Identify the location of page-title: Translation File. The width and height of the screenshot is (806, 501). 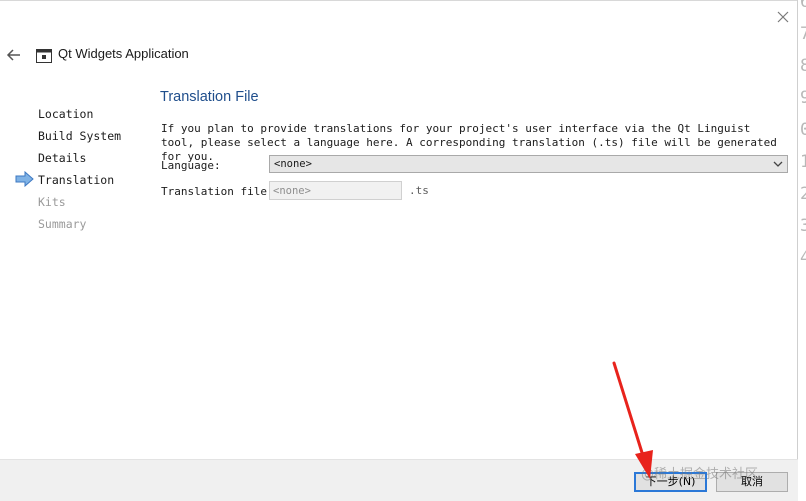
(209, 97).